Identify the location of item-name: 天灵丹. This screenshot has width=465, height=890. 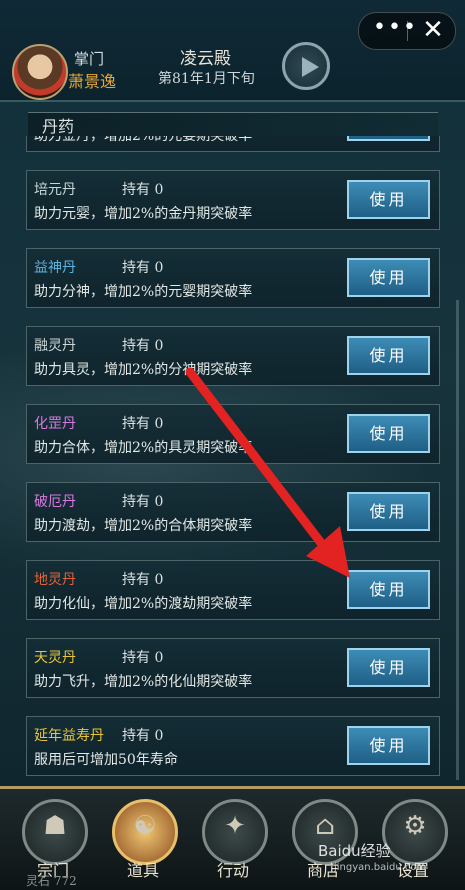
(55, 658).